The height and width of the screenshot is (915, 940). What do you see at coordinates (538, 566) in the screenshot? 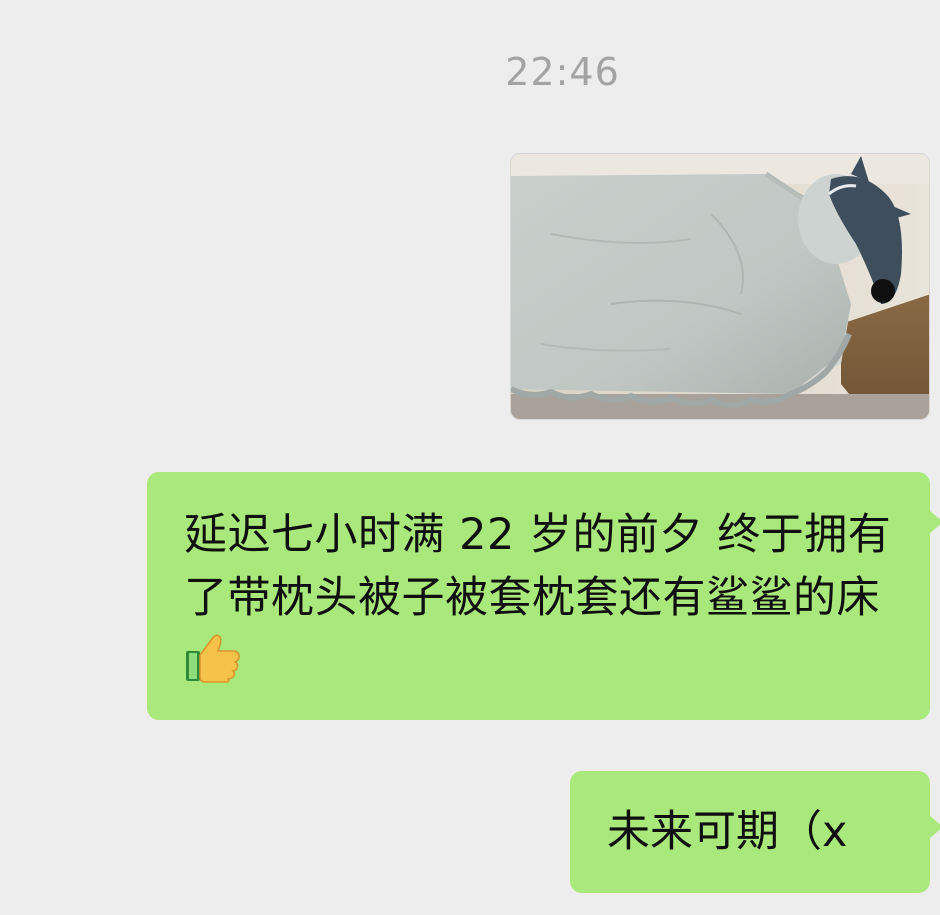
I see `message-text: 延迟七小时满 22 岁的前夕 终于拥有了带枕头被子被套枕套还有鲨鲨的床` at bounding box center [538, 566].